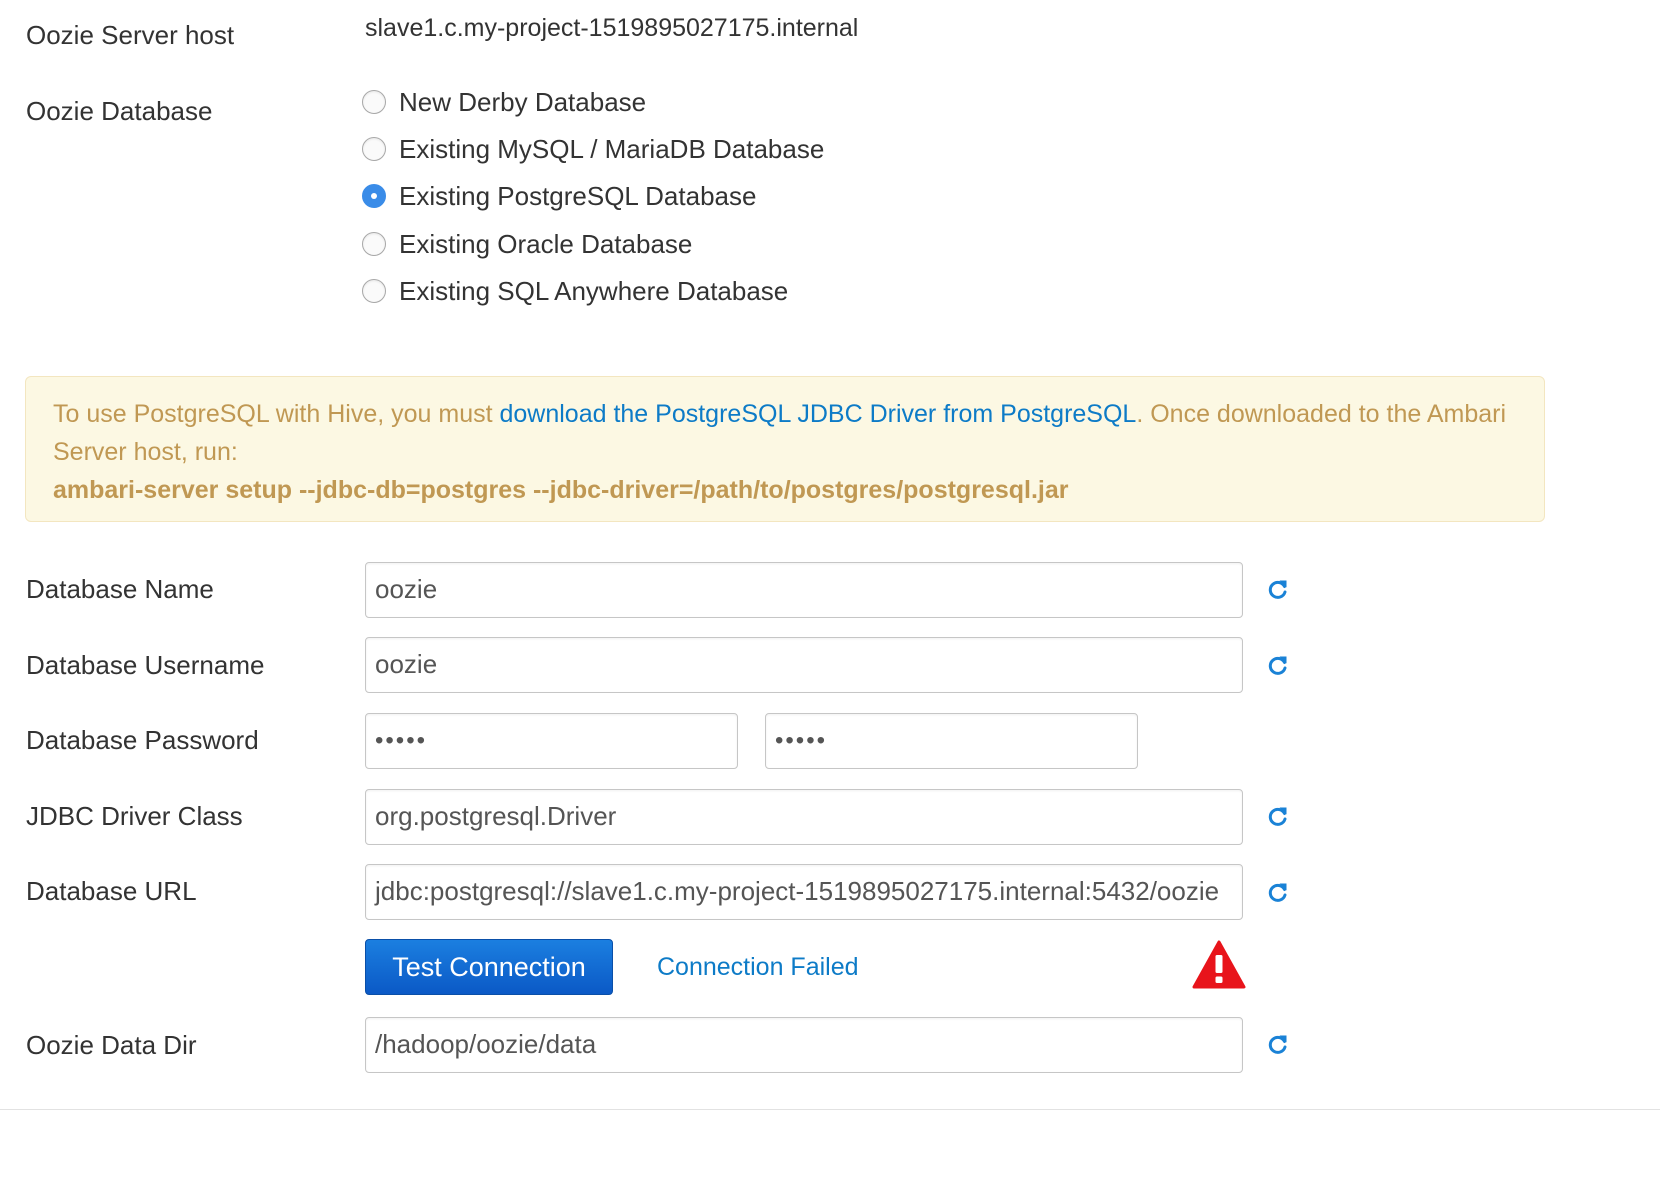  What do you see at coordinates (612, 148) in the screenshot?
I see `radio-label: Existing MySQL / MariaDB Database` at bounding box center [612, 148].